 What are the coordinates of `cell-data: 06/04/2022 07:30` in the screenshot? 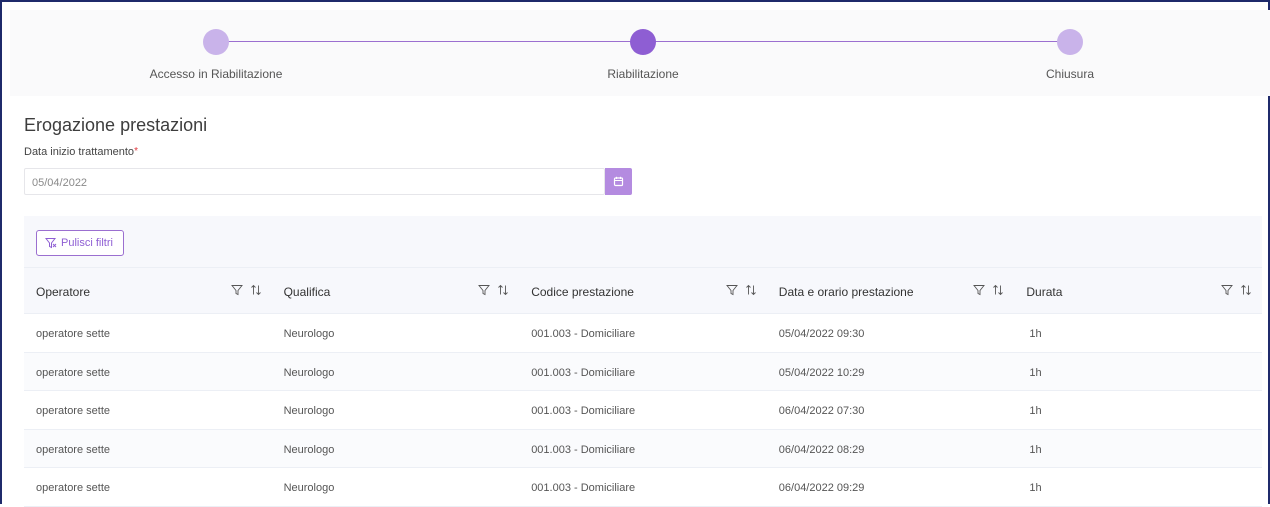 It's located at (821, 411).